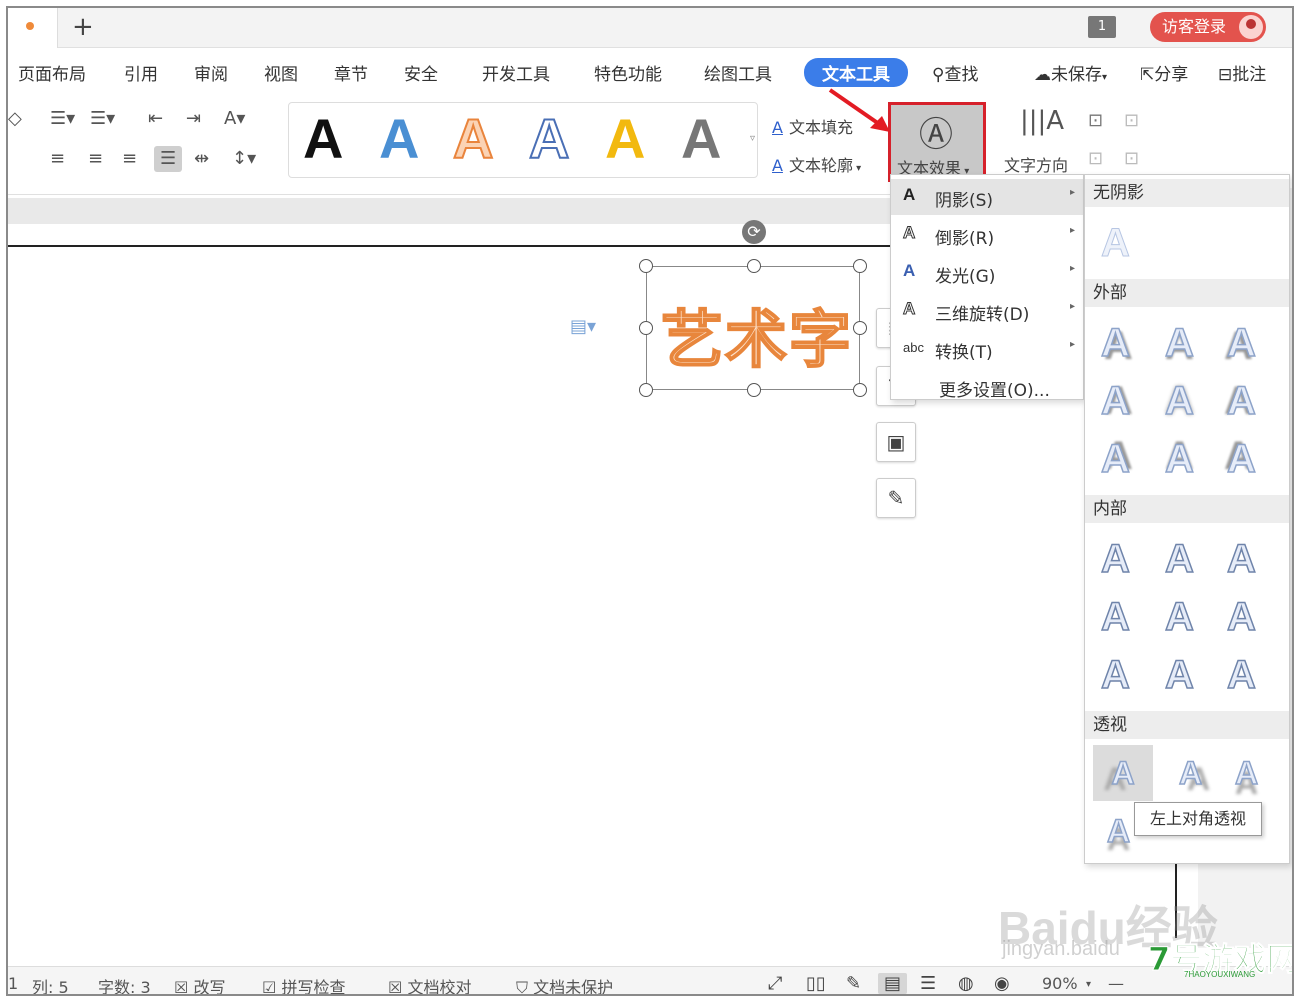 Image resolution: width=1300 pixels, height=1000 pixels. Describe the element at coordinates (701, 139) in the screenshot. I see `style-gray: A` at that location.